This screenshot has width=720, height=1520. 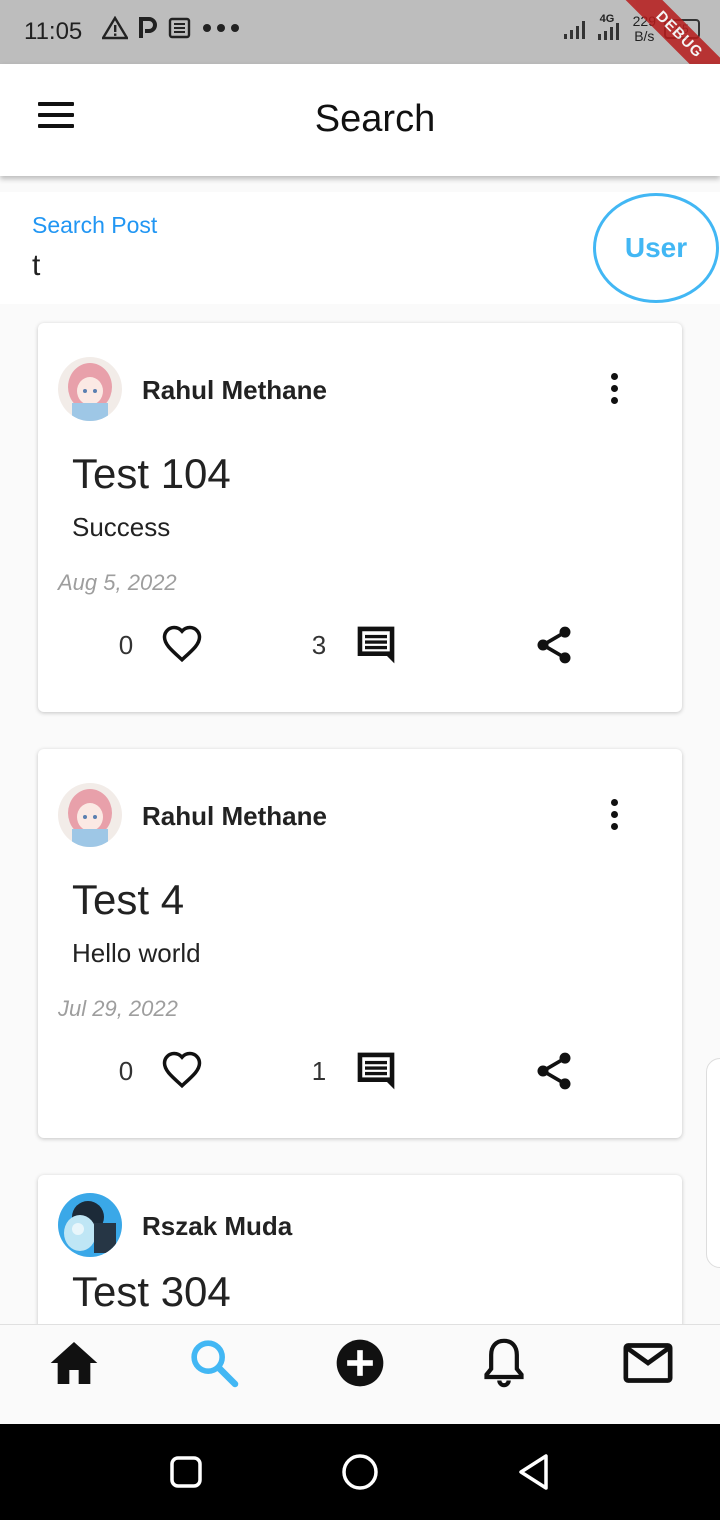 I want to click on comment-count: 1, so click(x=319, y=1071).